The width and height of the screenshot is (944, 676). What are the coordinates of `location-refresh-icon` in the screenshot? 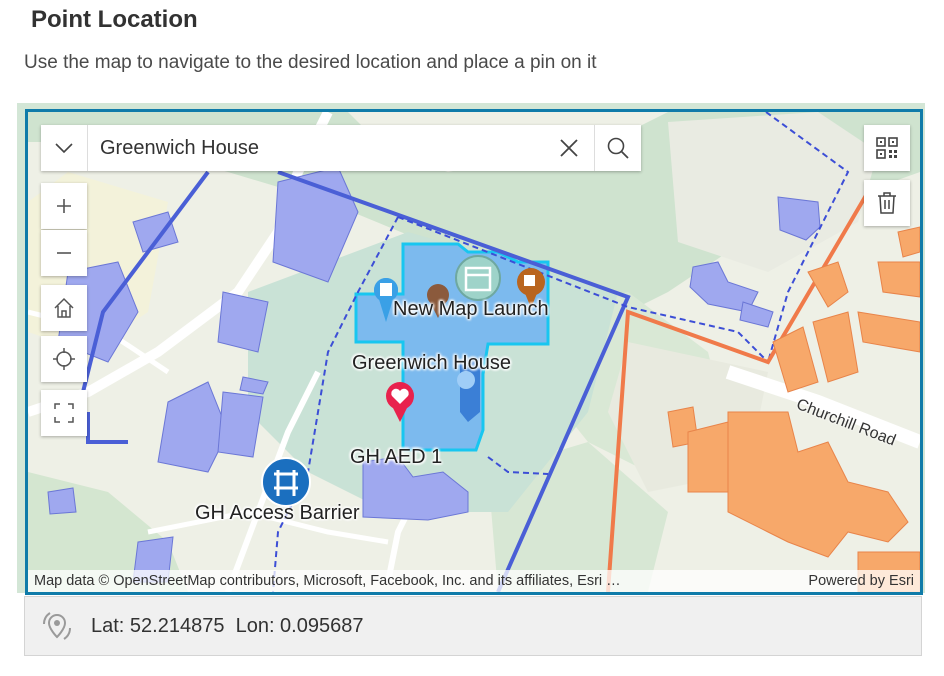 It's located at (57, 626).